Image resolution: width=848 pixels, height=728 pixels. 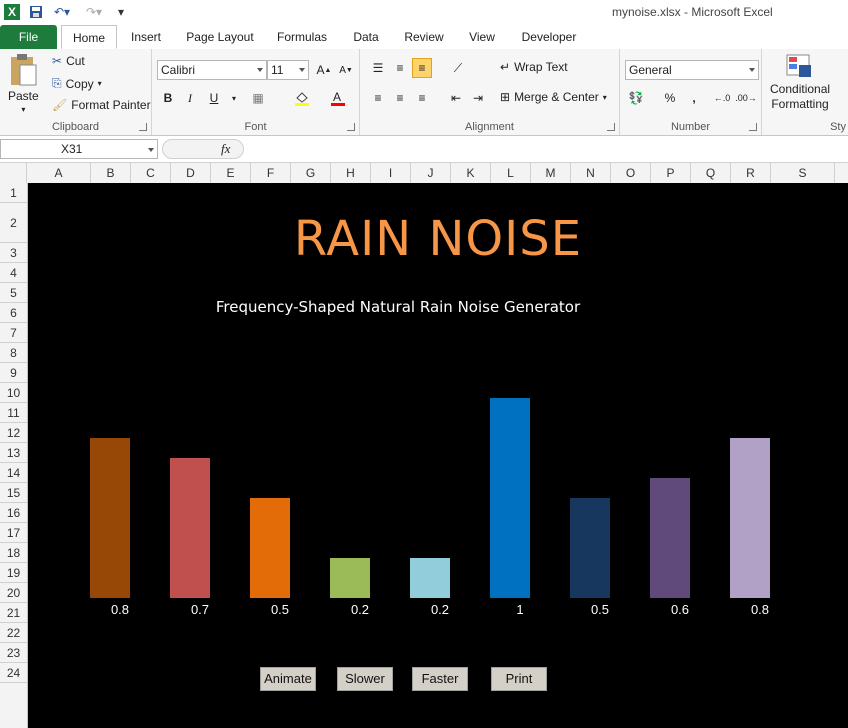 What do you see at coordinates (231, 173) in the screenshot?
I see `column-header: E` at bounding box center [231, 173].